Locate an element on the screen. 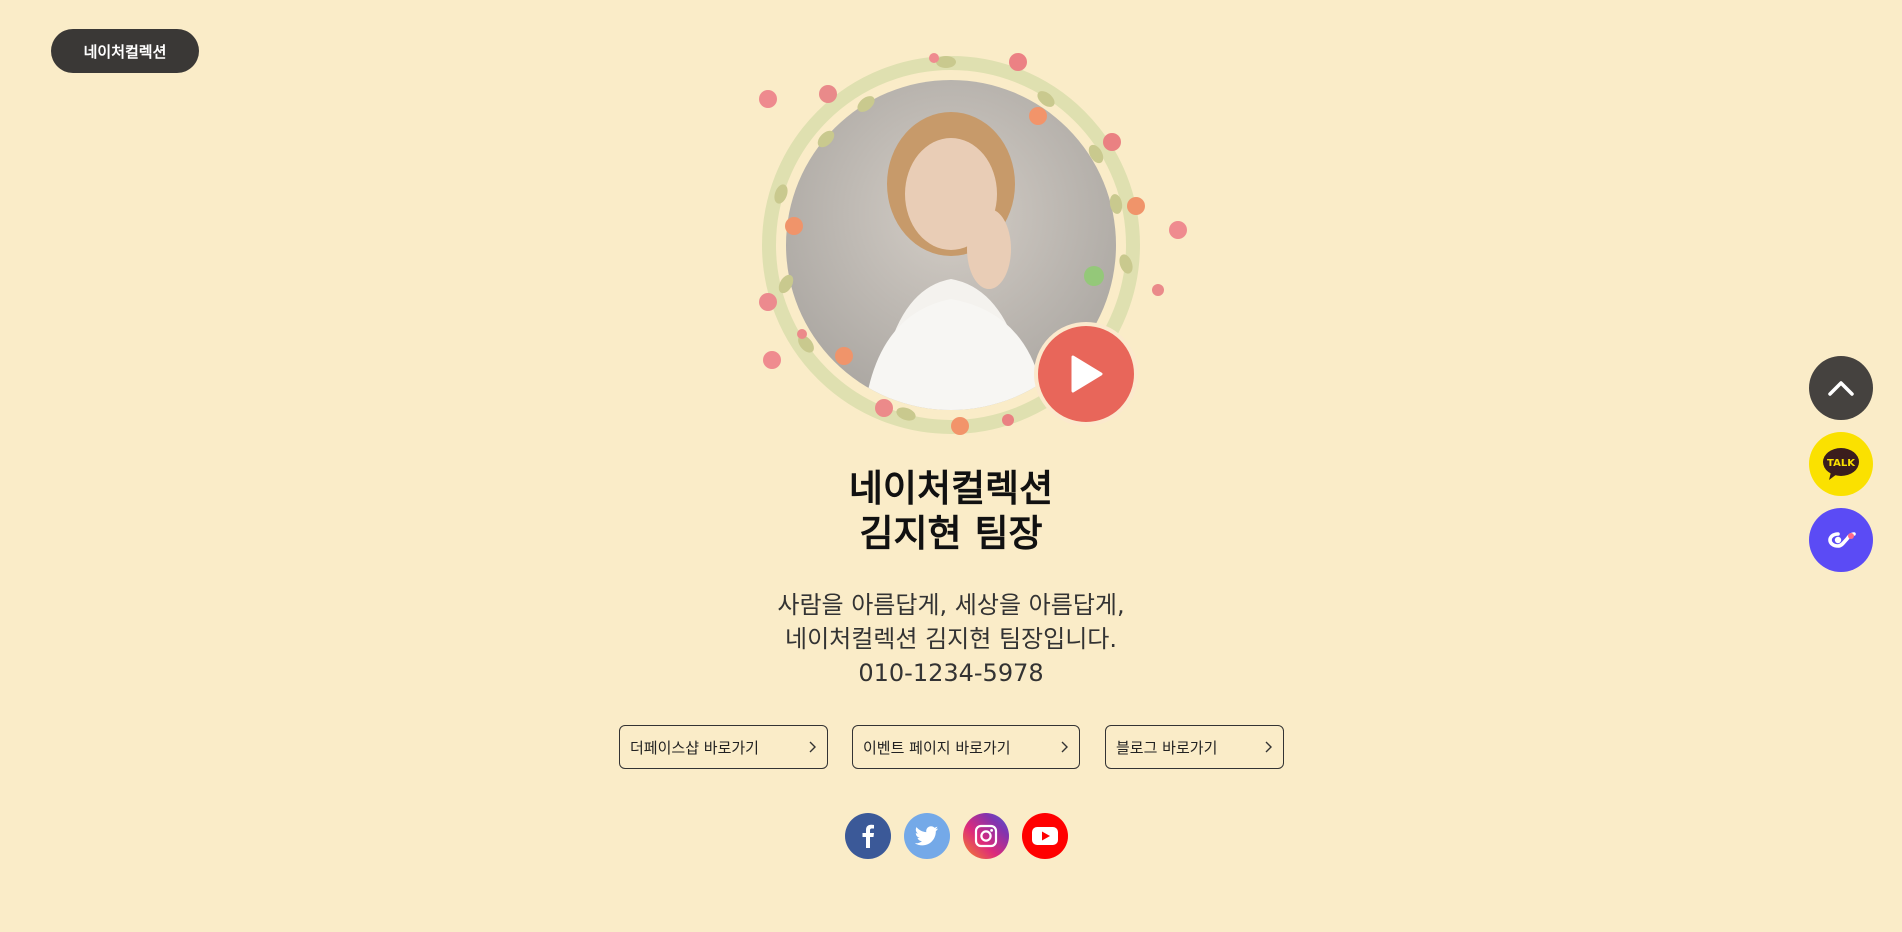 This screenshot has width=1902, height=932. desc-line1: 사람을 아름답게, 세상을 아름답게, is located at coordinates (951, 605).